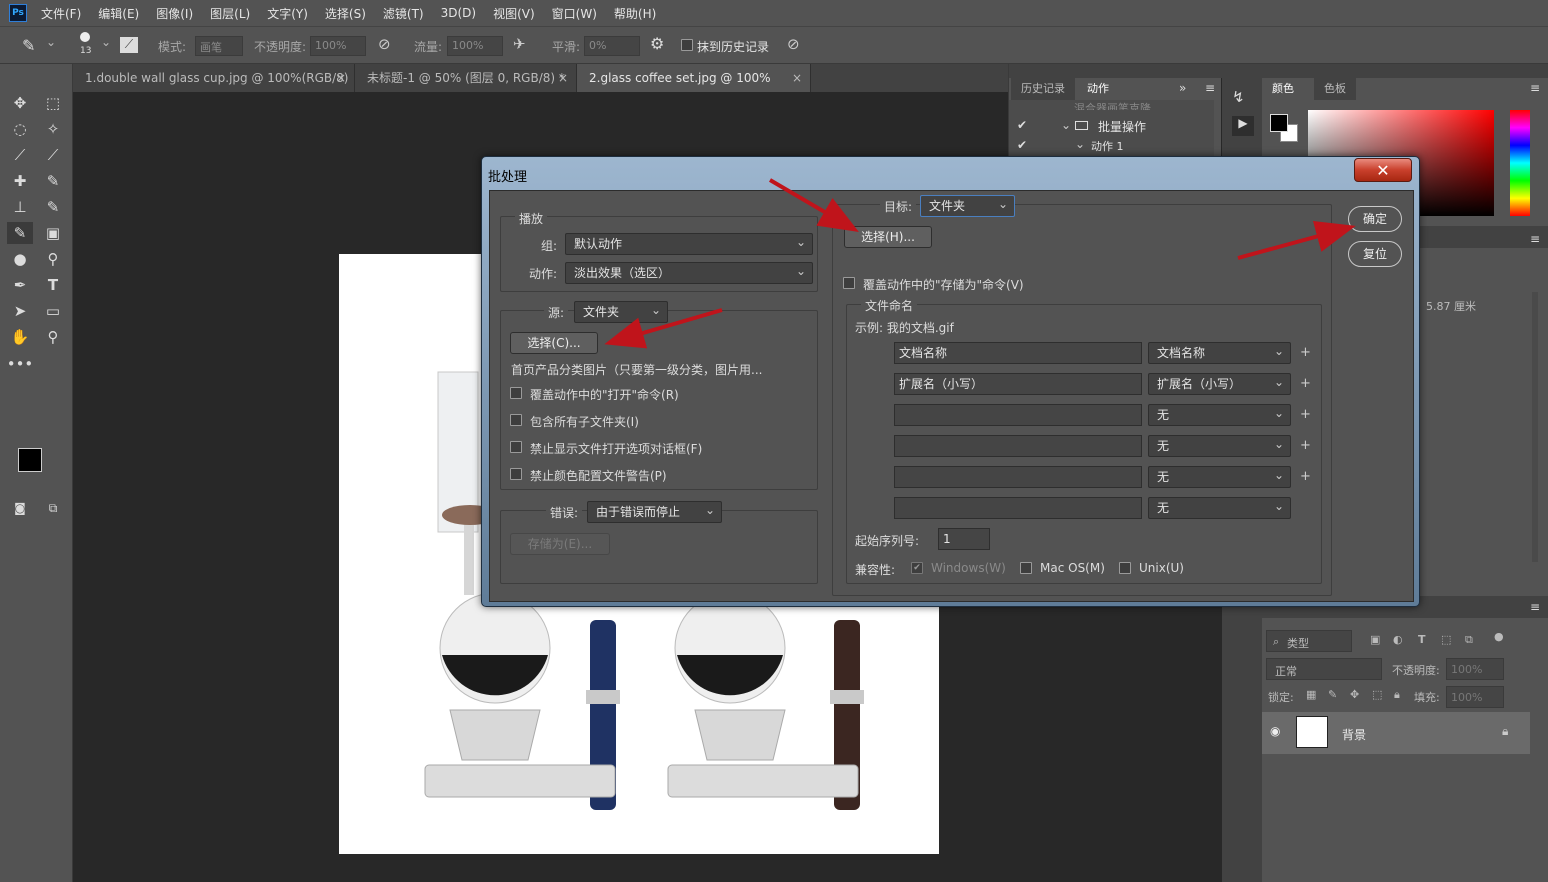  I want to click on action-select: 淡出效果（选区）, so click(689, 273).